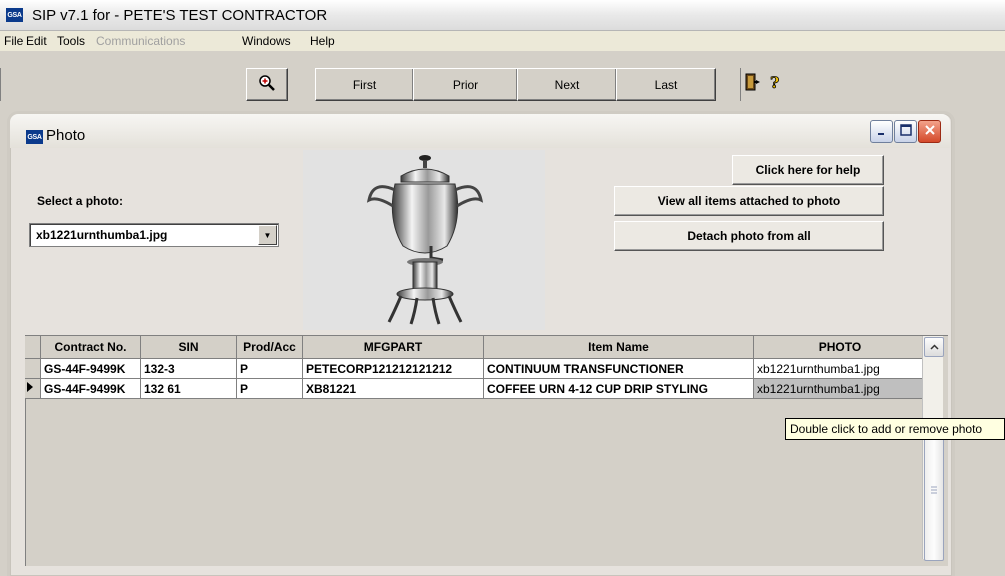 This screenshot has height=576, width=1005. Describe the element at coordinates (71, 41) in the screenshot. I see `menu-tools: Tools` at that location.